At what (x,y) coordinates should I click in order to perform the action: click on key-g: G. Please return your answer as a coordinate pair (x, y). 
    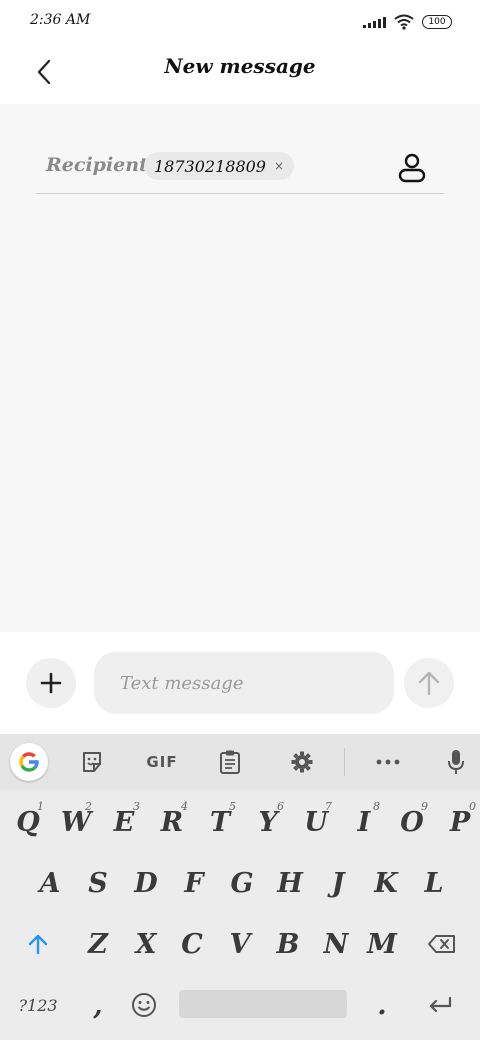
    Looking at the image, I should click on (242, 883).